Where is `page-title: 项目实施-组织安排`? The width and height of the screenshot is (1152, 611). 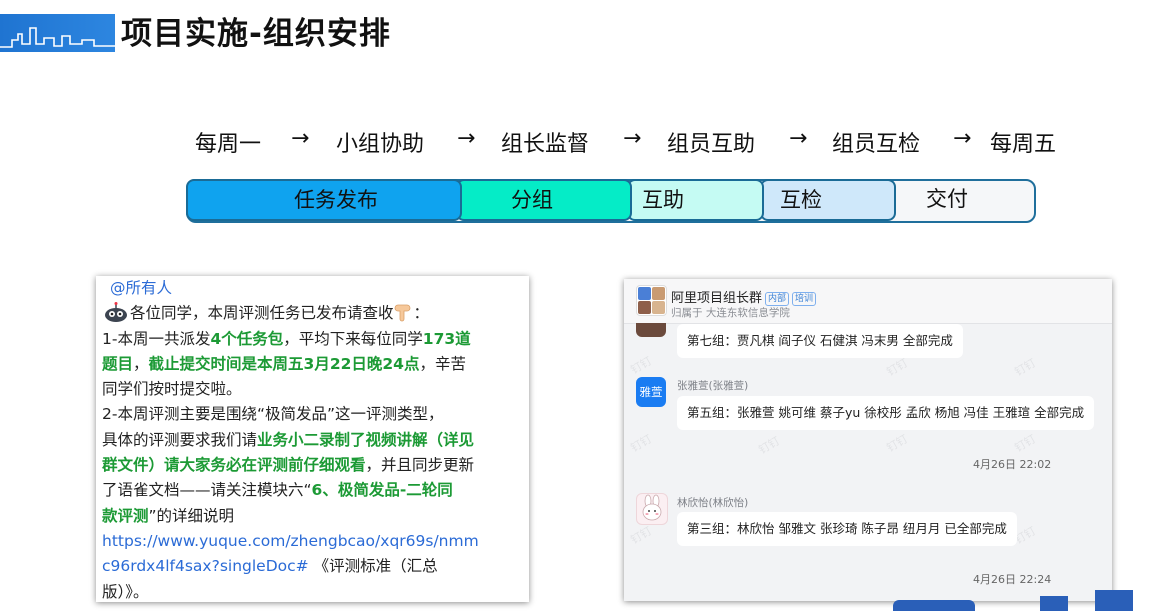 page-title: 项目实施-组织安排 is located at coordinates (256, 34).